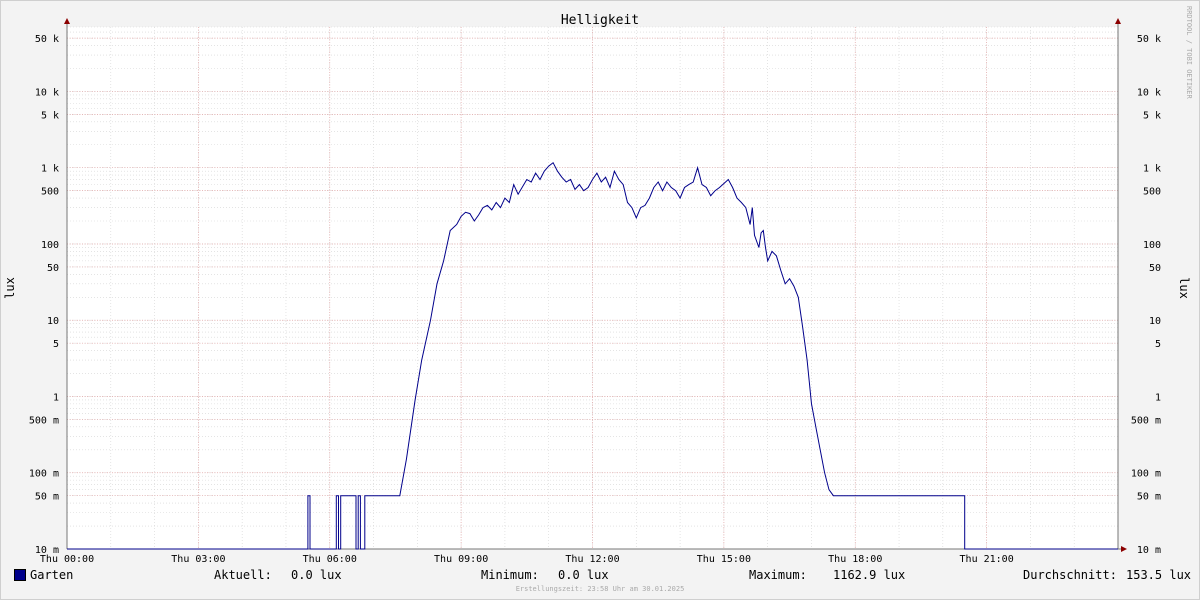  What do you see at coordinates (47, 39) in the screenshot?
I see `y-tick-label-left: 50 k` at bounding box center [47, 39].